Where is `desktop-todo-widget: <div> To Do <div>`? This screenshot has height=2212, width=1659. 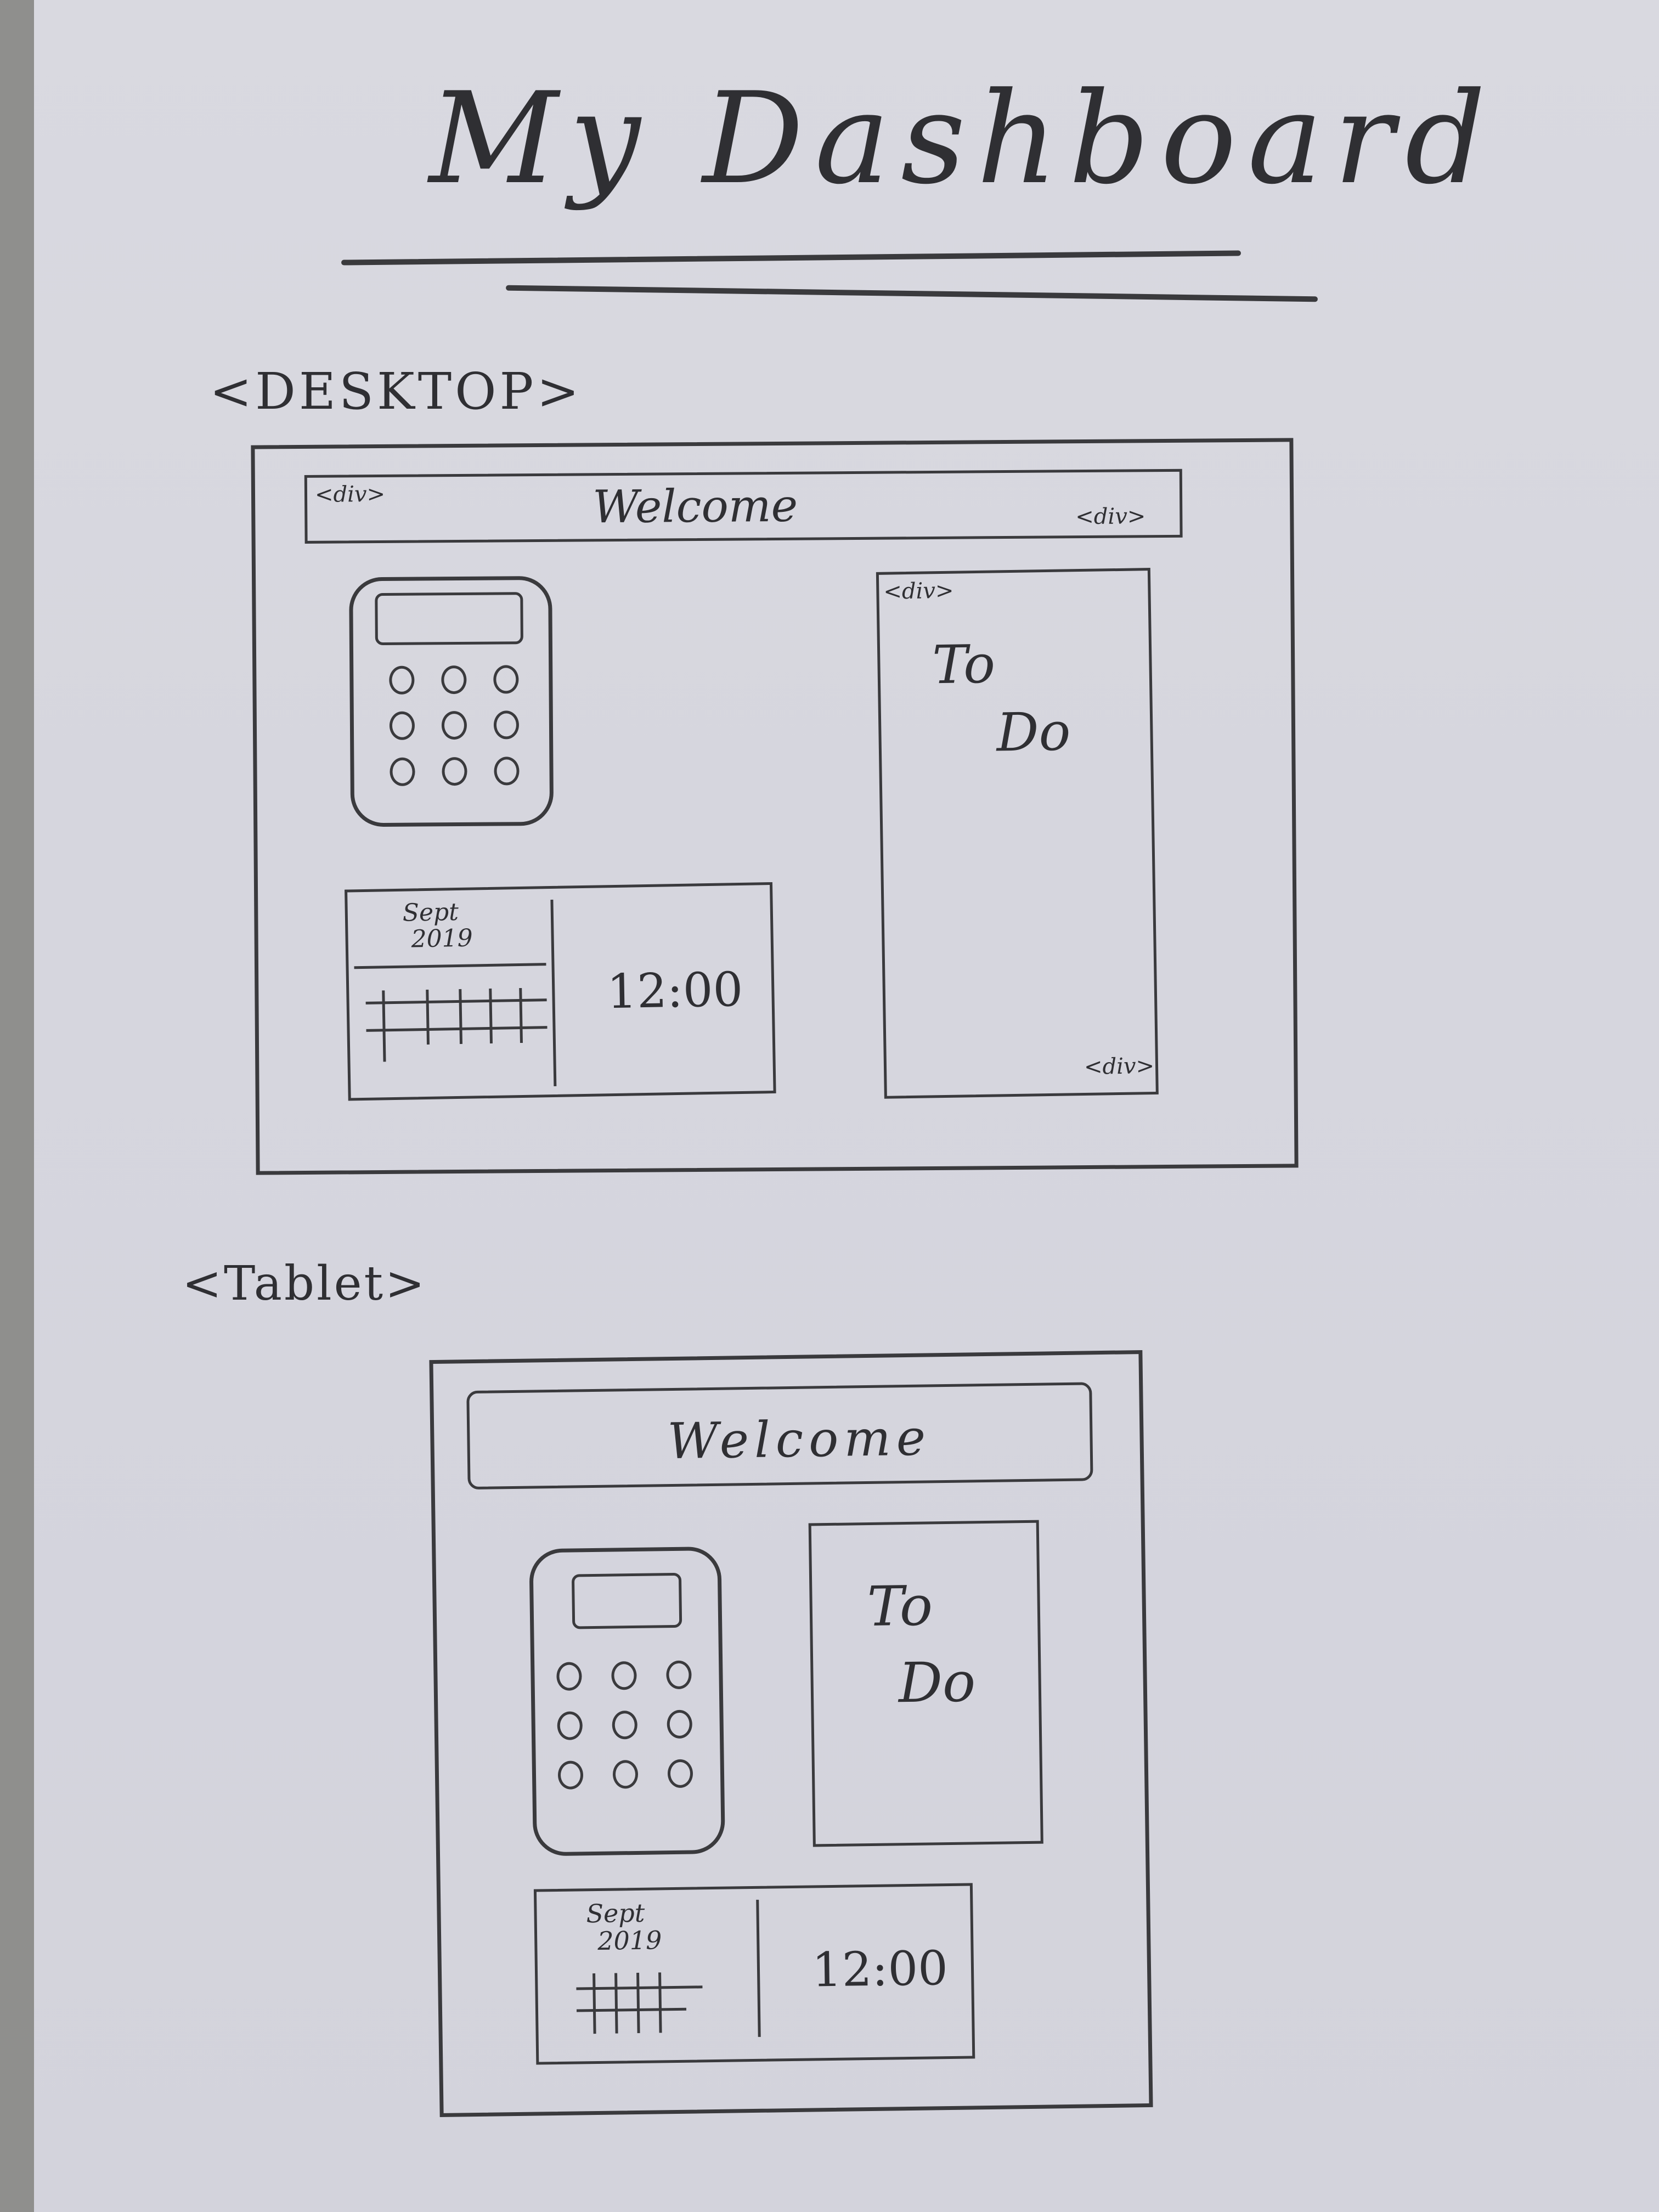 desktop-todo-widget: <div> To Do <div> is located at coordinates (1017, 833).